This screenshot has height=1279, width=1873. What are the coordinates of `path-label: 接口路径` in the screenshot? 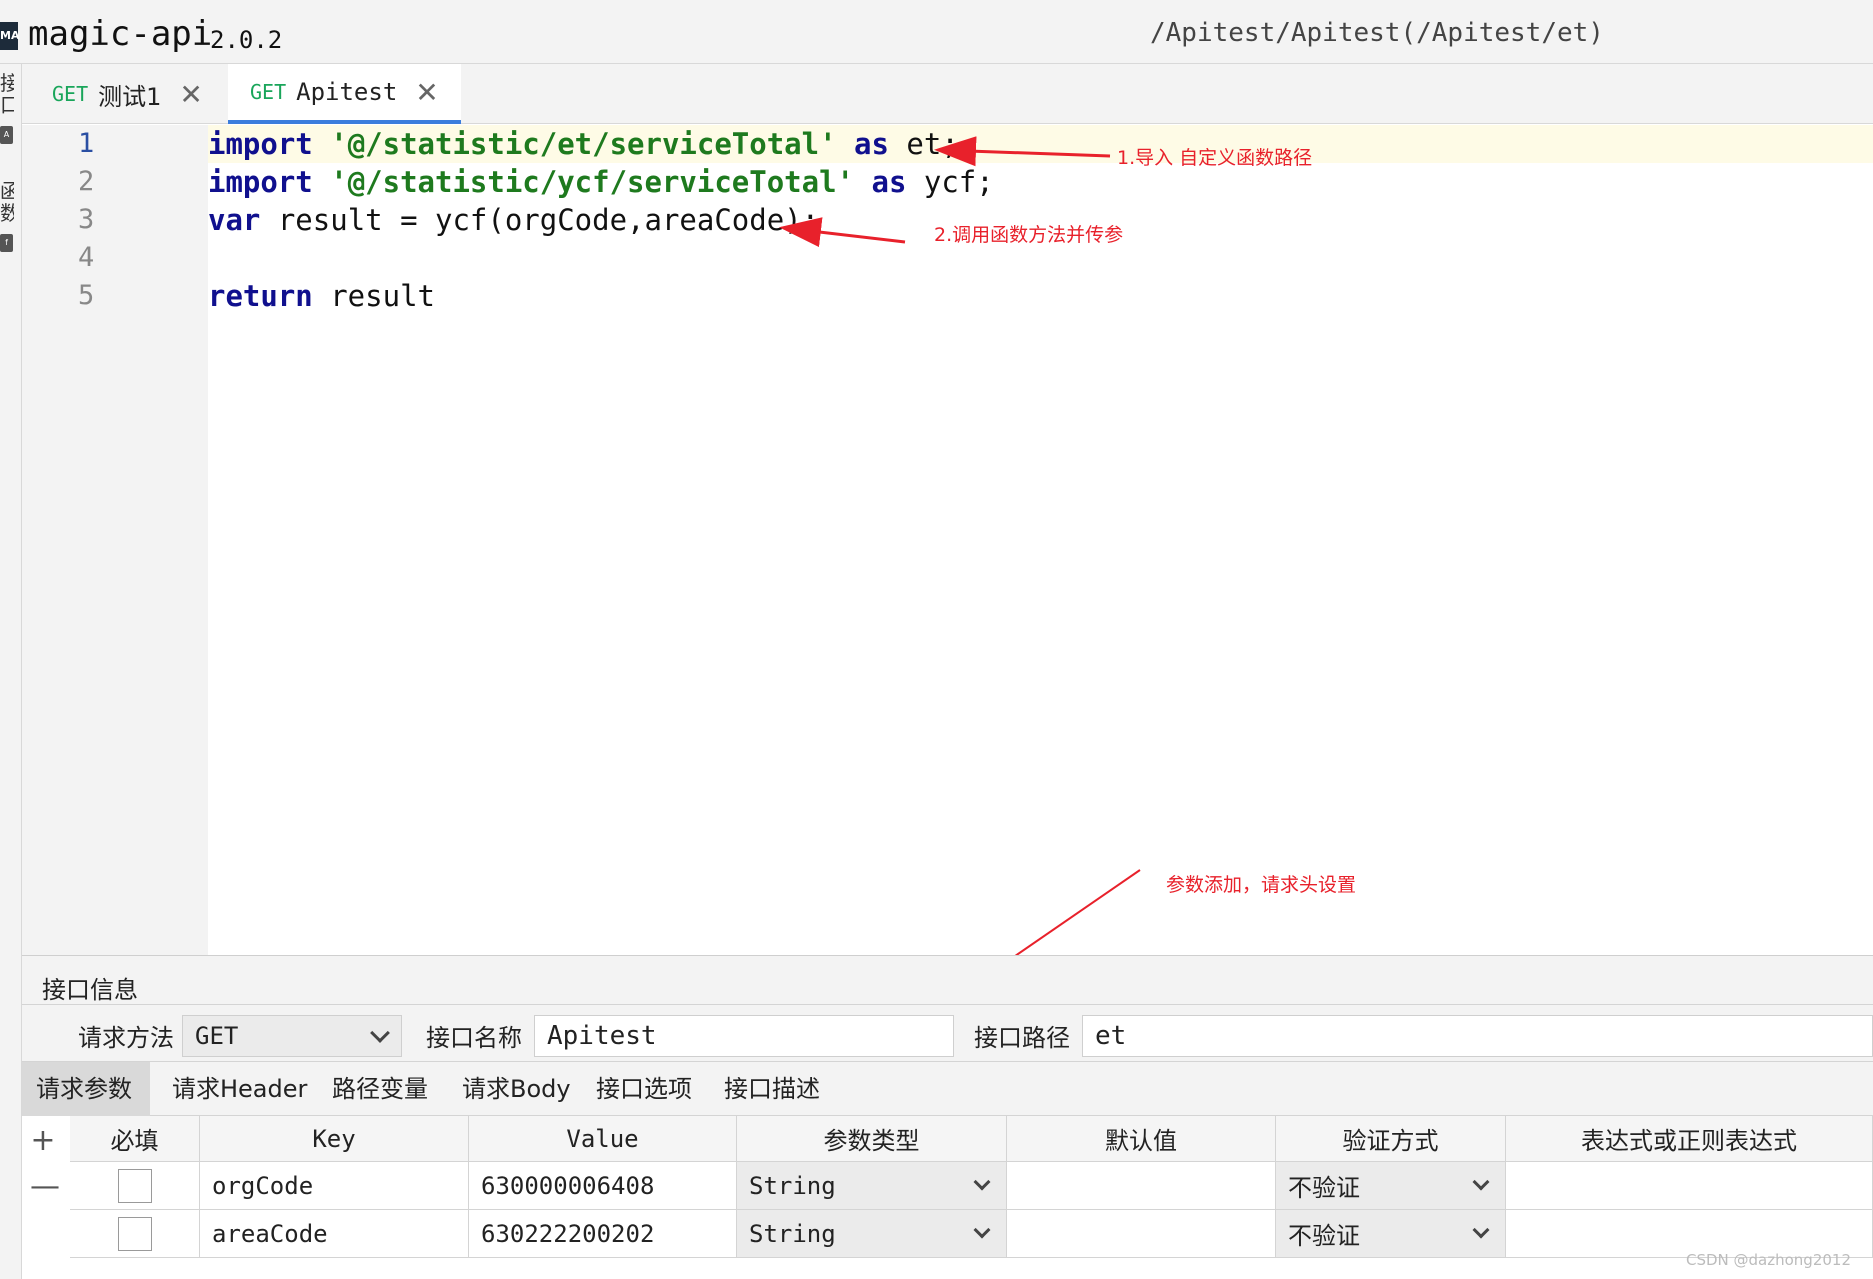 It's located at (1022, 1038).